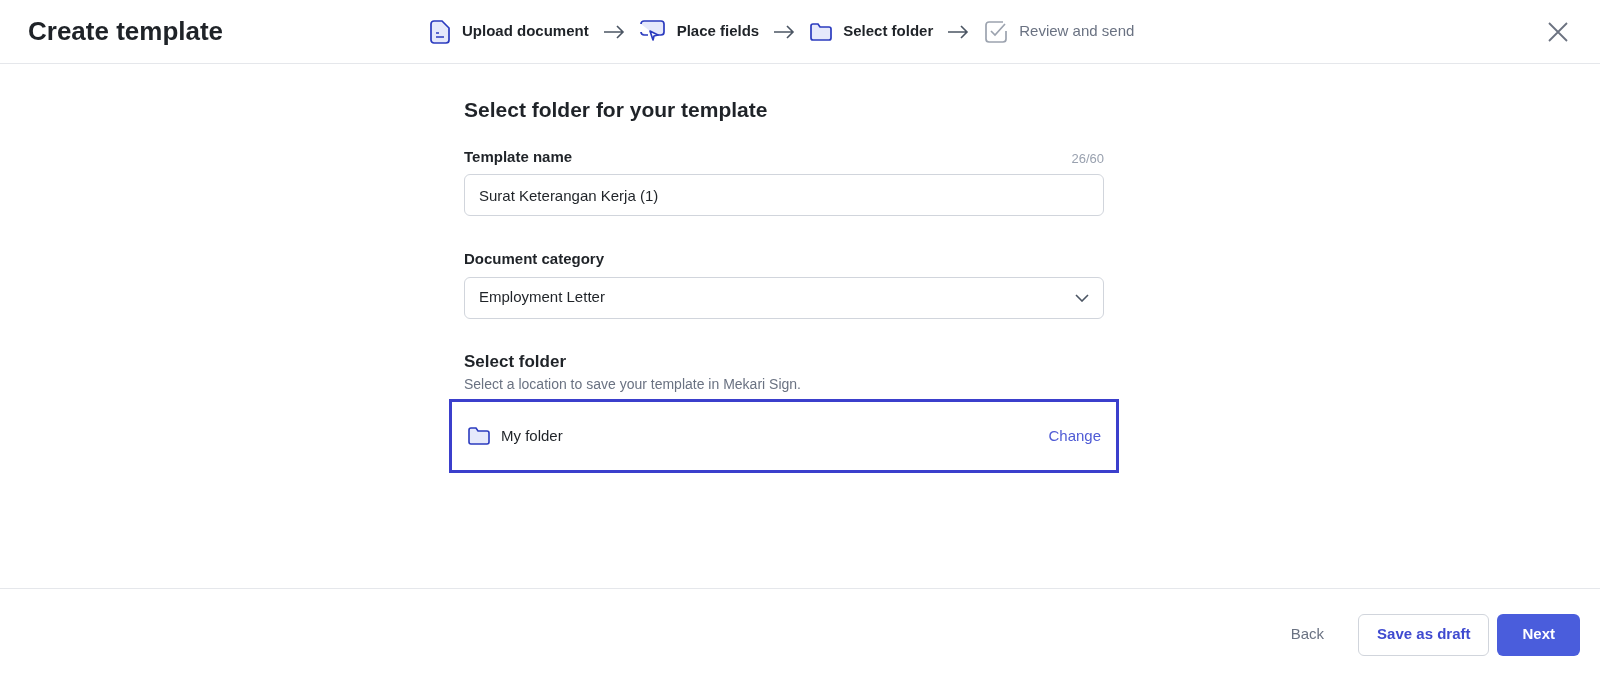  I want to click on folder-name: My folder, so click(532, 435).